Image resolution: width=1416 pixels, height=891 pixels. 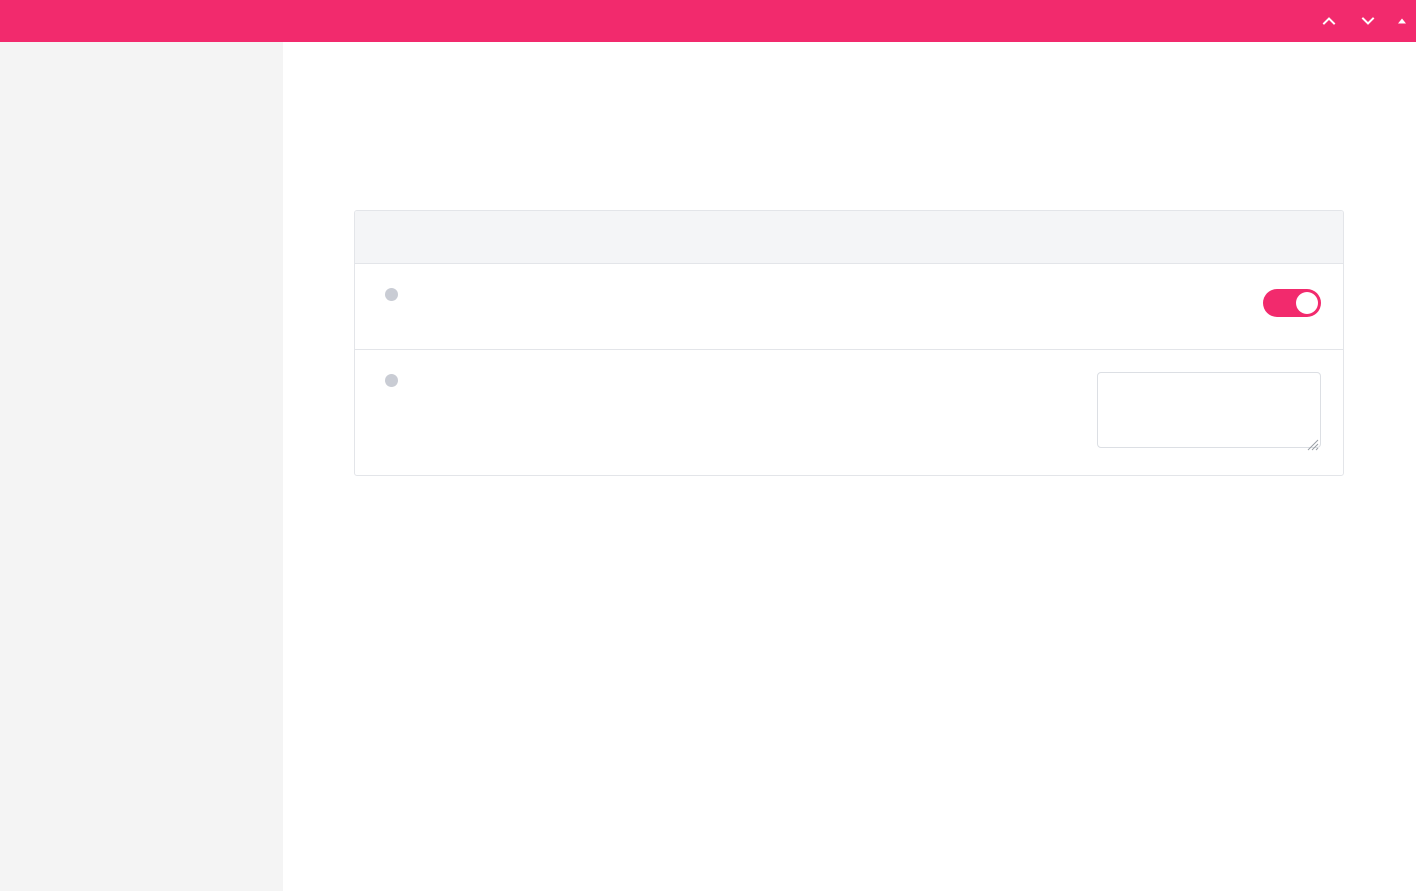 I want to click on admin-note-toggle, so click(x=1292, y=303).